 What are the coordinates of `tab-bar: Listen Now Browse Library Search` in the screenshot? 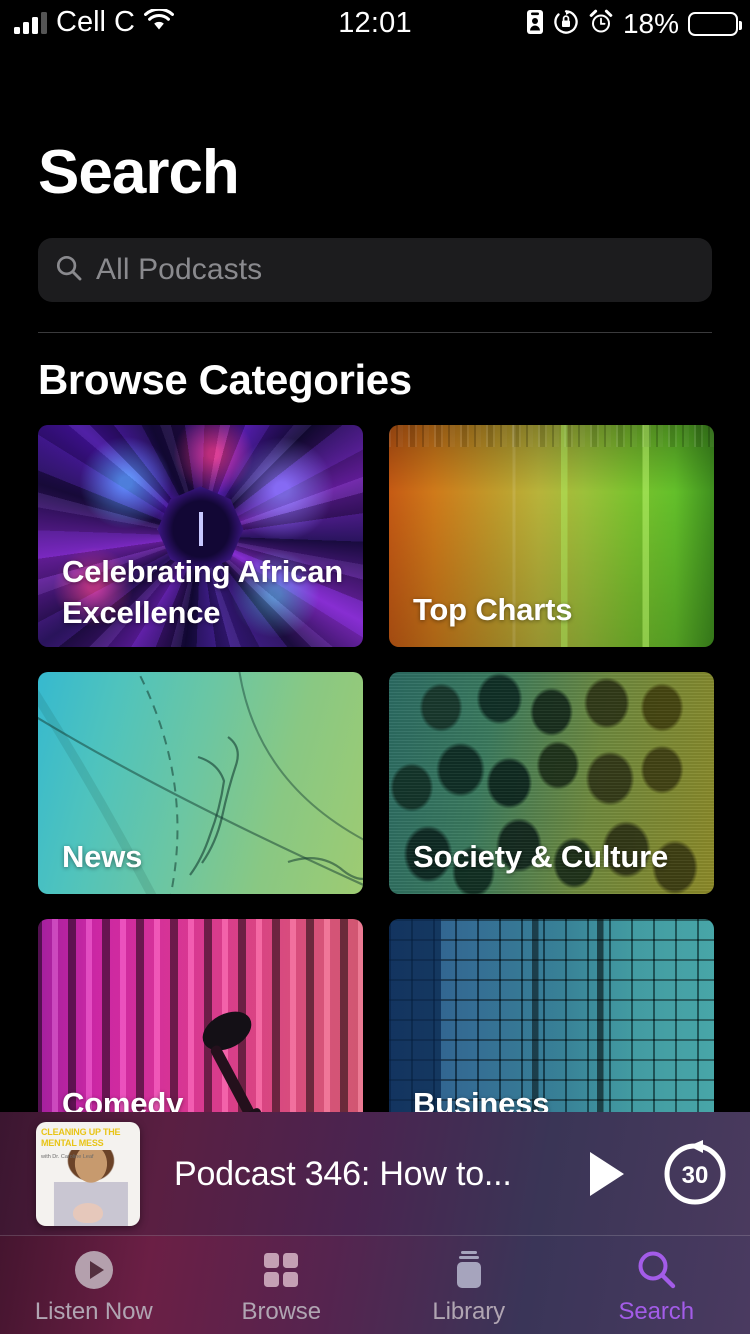 It's located at (375, 1285).